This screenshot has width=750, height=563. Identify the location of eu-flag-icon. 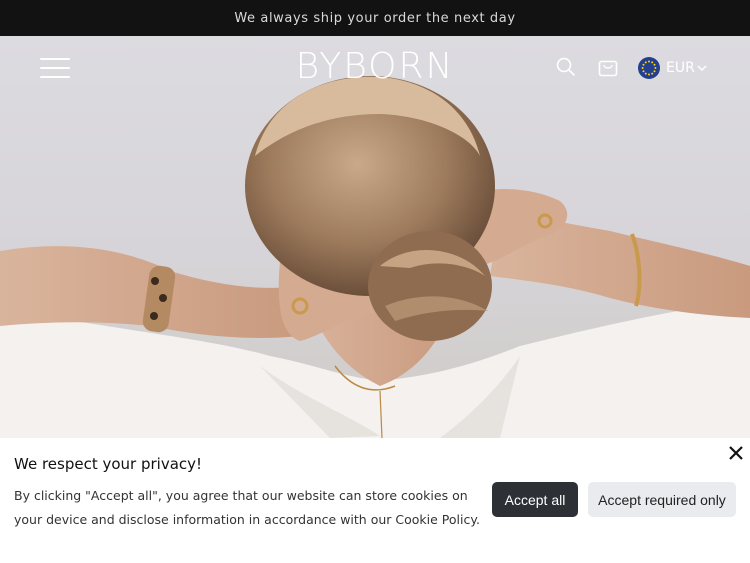
(649, 68).